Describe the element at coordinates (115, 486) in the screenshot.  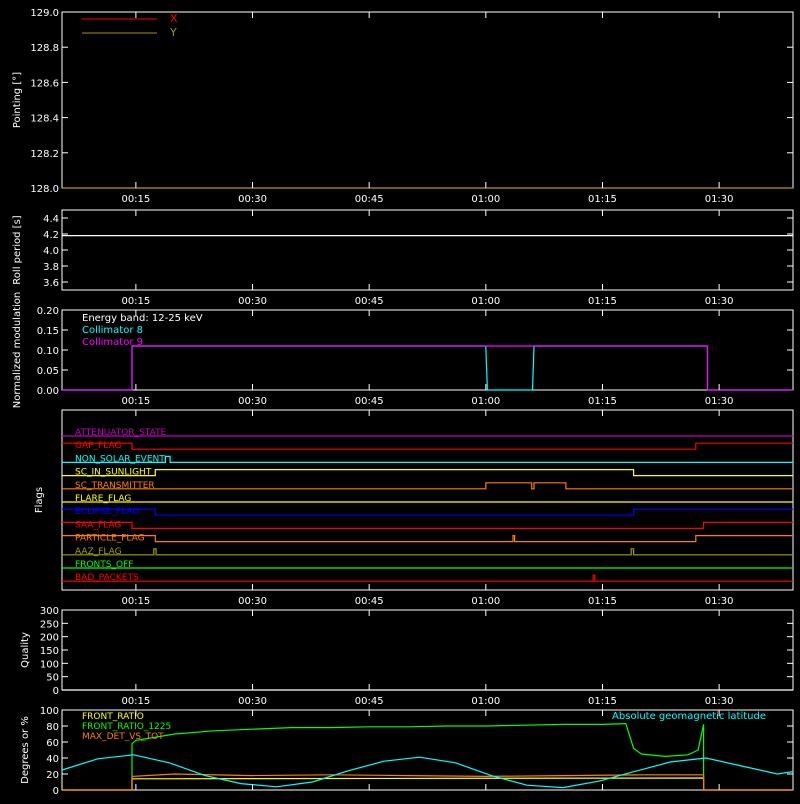
I see `flag-label: SC_TRANSMITTER` at that location.